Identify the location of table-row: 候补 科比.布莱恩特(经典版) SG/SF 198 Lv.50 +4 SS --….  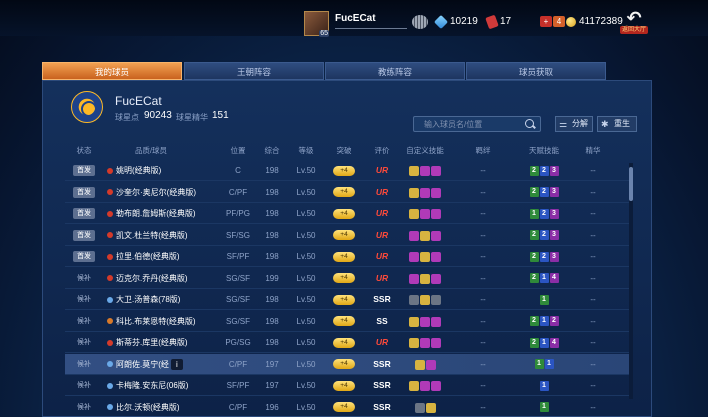
(349, 321).